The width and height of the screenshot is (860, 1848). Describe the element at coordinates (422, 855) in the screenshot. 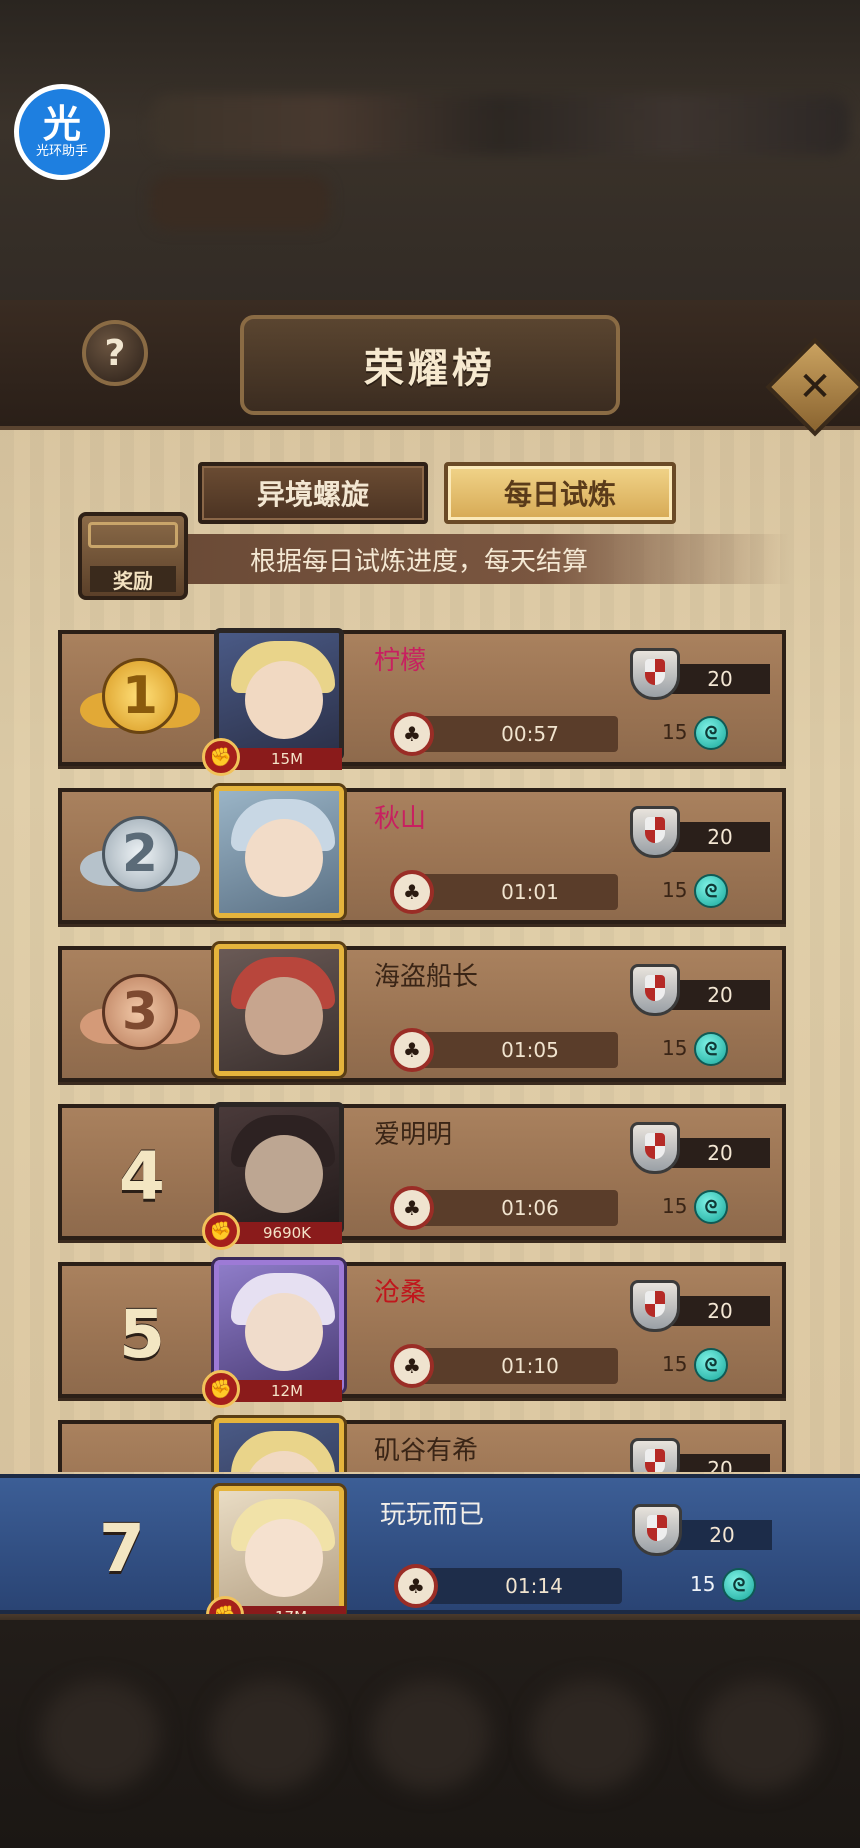

I see `leaderboard-row: 2 秋山 ♣ 01:01 20 15 ᘓ` at that location.